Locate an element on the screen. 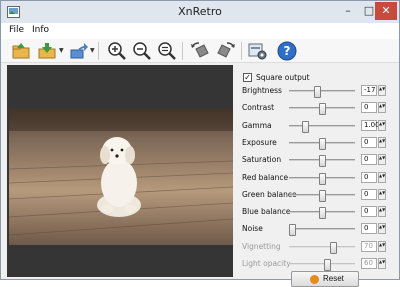  saturation-label: Saturation is located at coordinates (262, 160).